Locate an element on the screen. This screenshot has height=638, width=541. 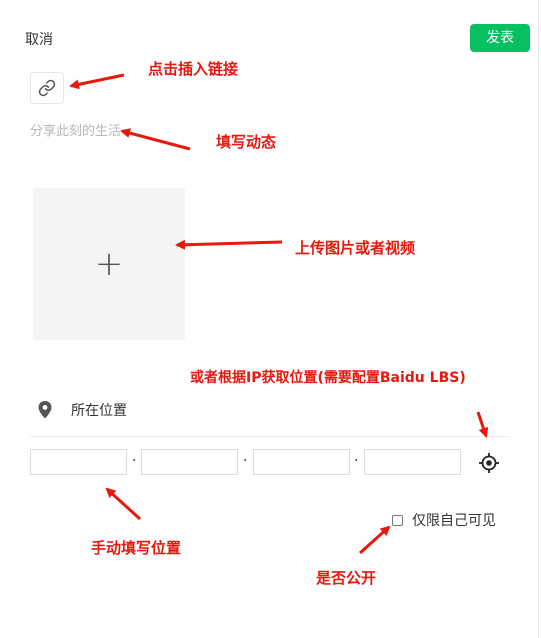
annotation-compose: 填写动态 is located at coordinates (246, 142).